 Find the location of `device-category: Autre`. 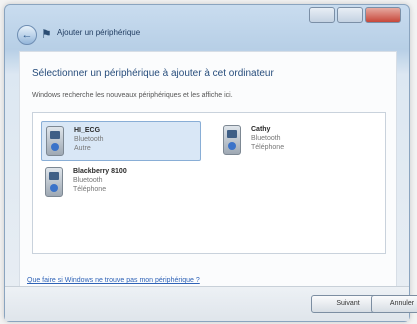

device-category: Autre is located at coordinates (82, 148).